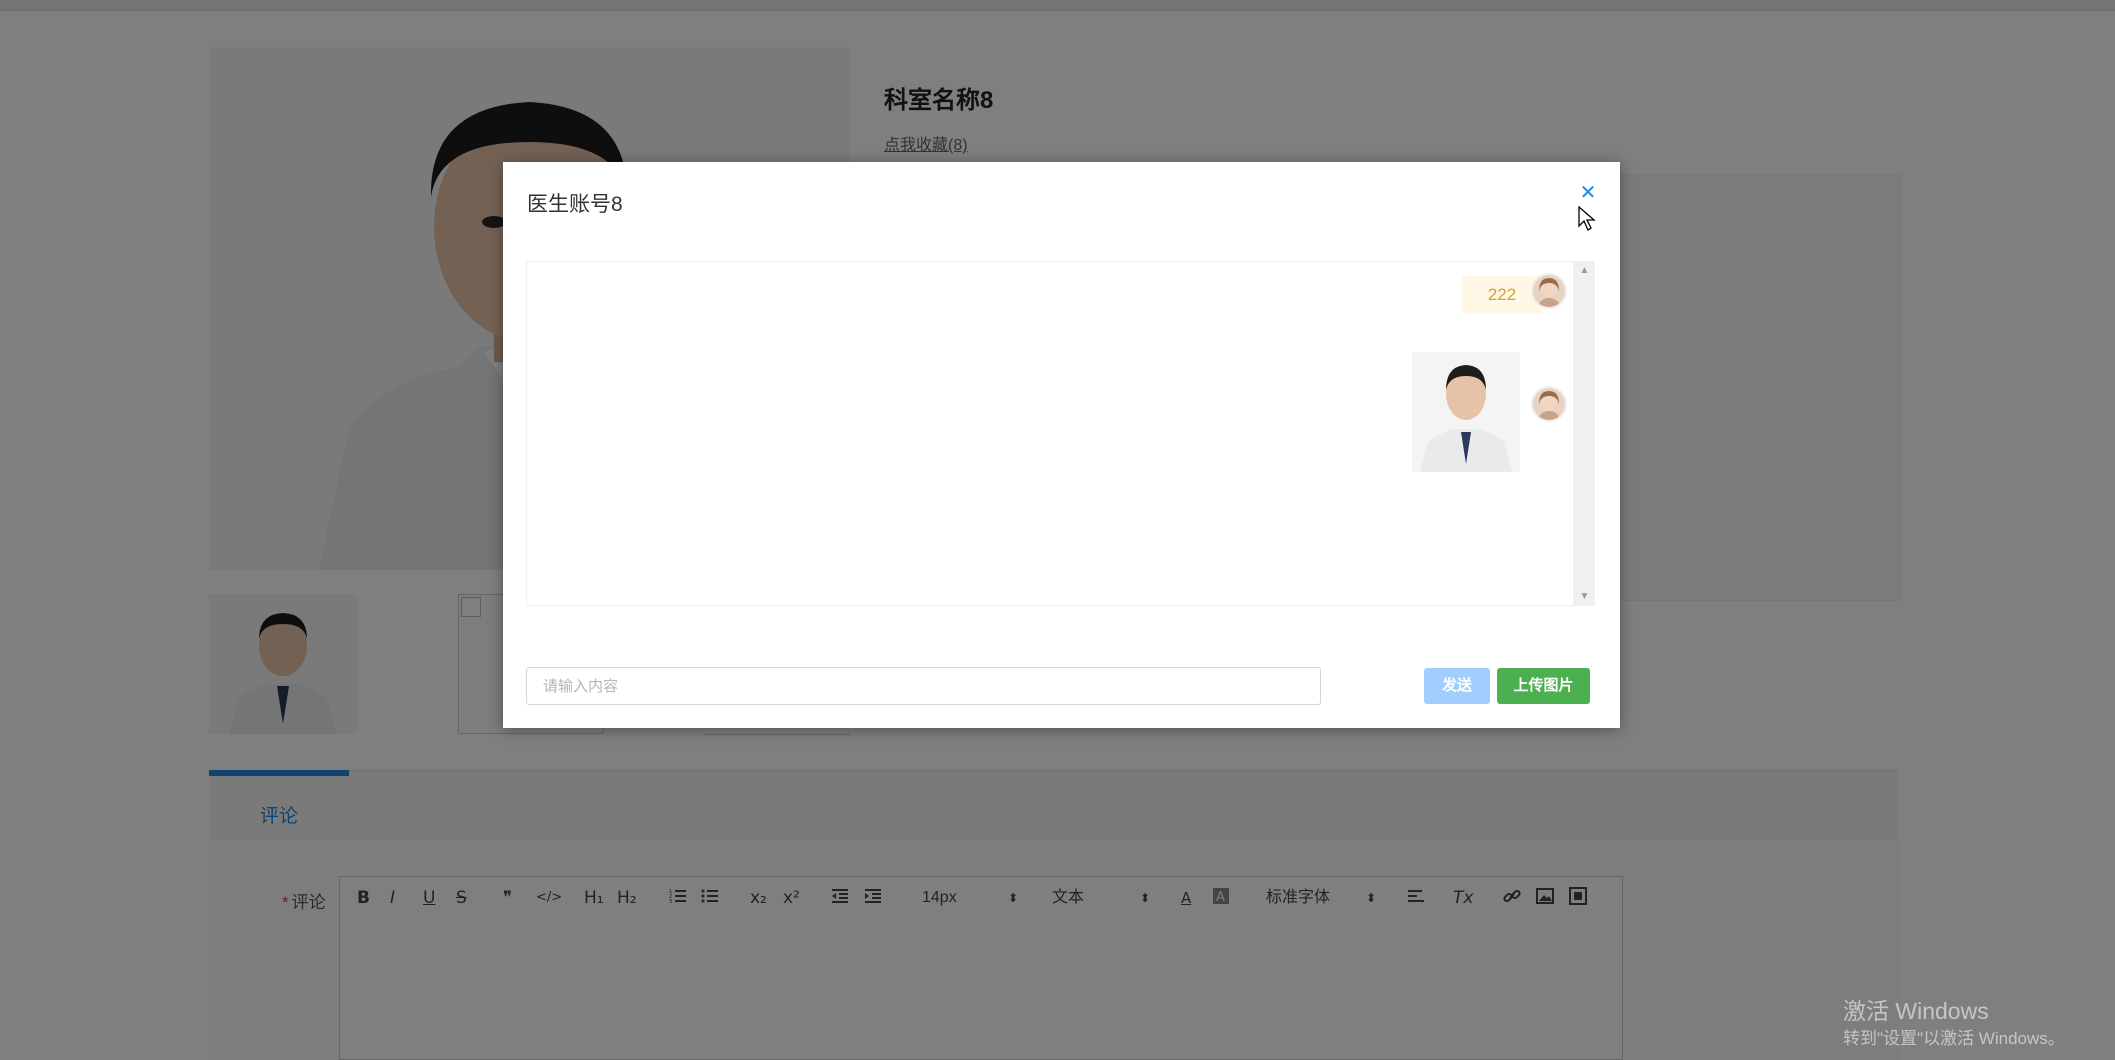 The height and width of the screenshot is (1060, 2115). What do you see at coordinates (575, 204) in the screenshot?
I see `dialog-title: 医生账号8` at bounding box center [575, 204].